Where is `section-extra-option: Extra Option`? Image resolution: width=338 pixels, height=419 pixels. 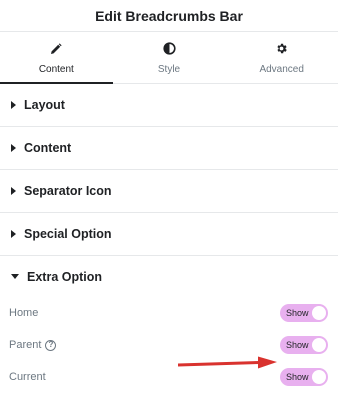 section-extra-option: Extra Option is located at coordinates (169, 276).